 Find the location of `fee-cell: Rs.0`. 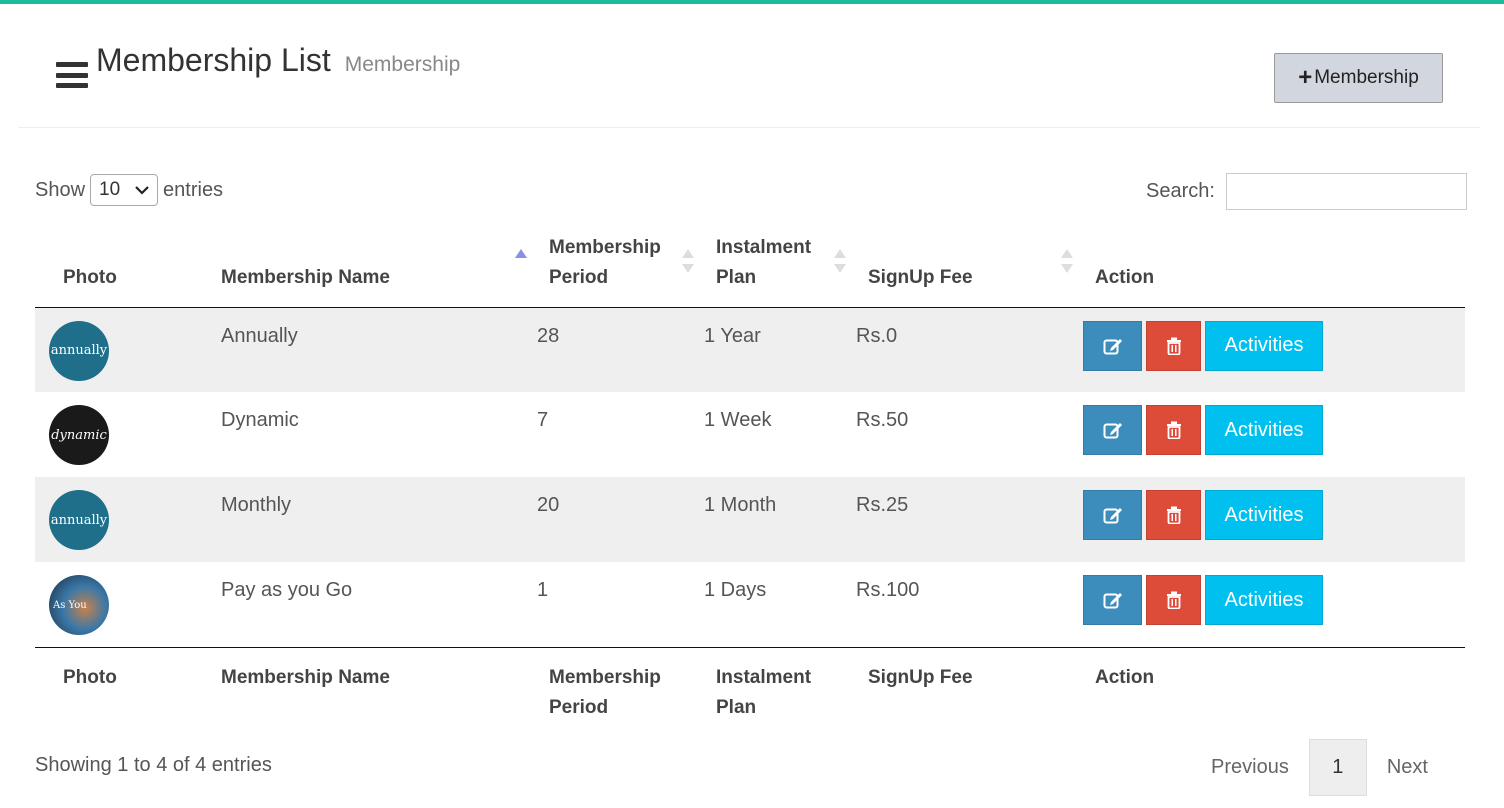

fee-cell: Rs.0 is located at coordinates (877, 335).